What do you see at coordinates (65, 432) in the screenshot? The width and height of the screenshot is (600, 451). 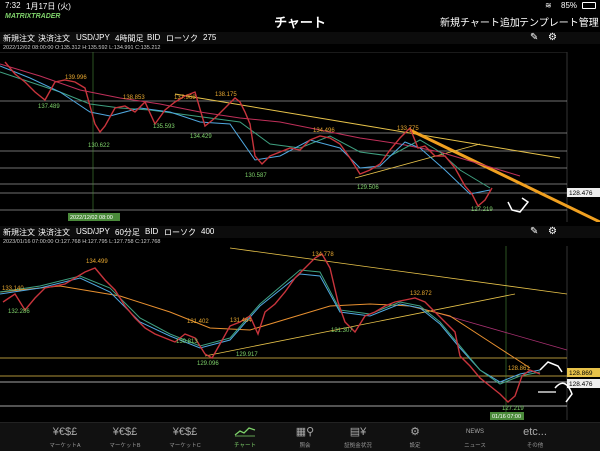 I see `market-a-icon: ¥€$£` at bounding box center [65, 432].